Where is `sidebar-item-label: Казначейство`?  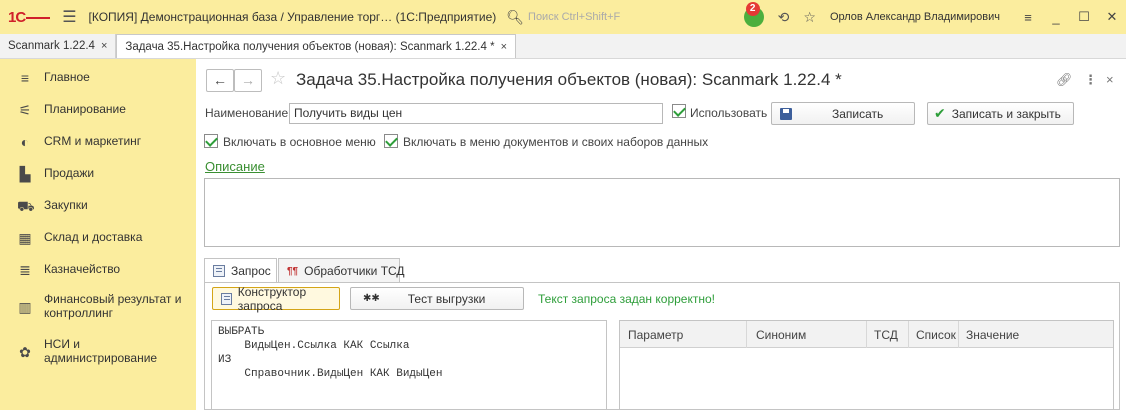 sidebar-item-label: Казначейство is located at coordinates (82, 269).